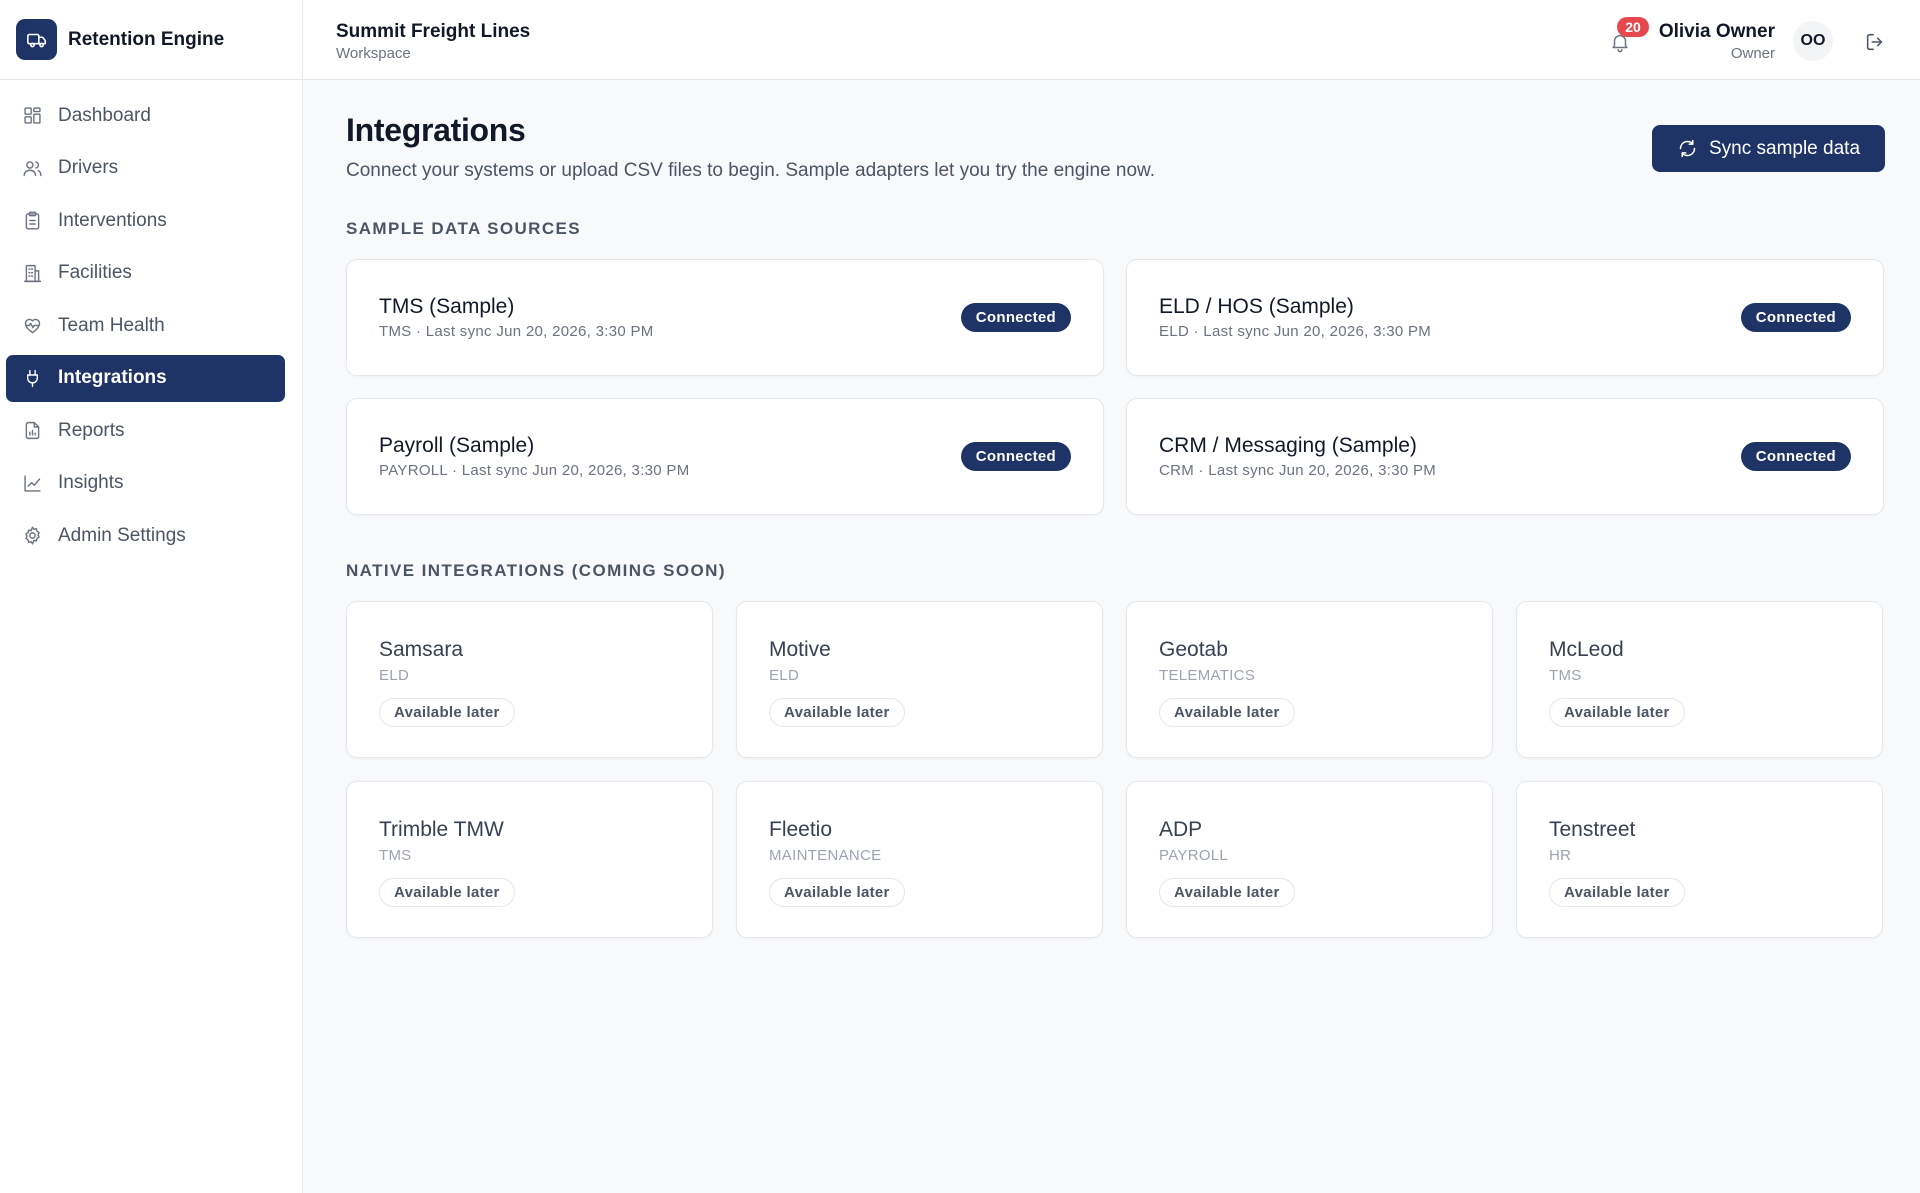 Image resolution: width=1920 pixels, height=1193 pixels. I want to click on sync-sample-data-button: Sync sample data, so click(1768, 148).